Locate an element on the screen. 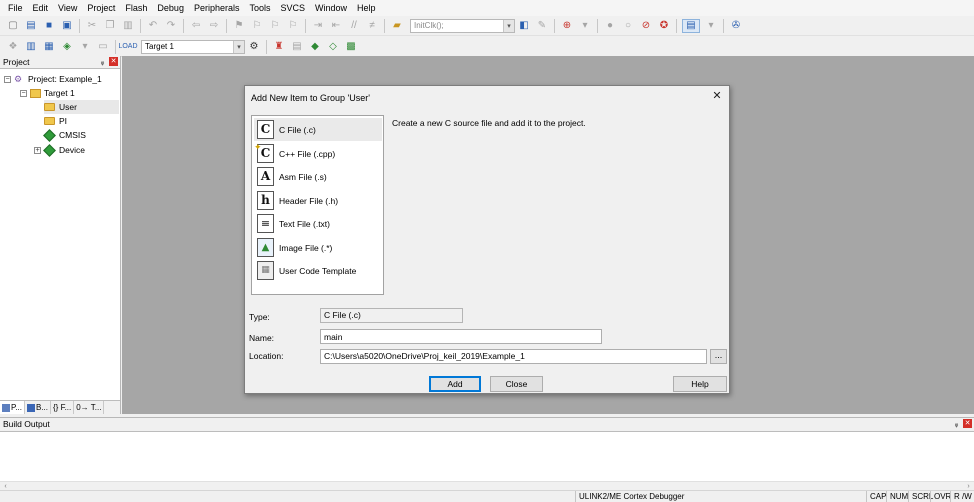  copy-icon: ❐ is located at coordinates (110, 26).